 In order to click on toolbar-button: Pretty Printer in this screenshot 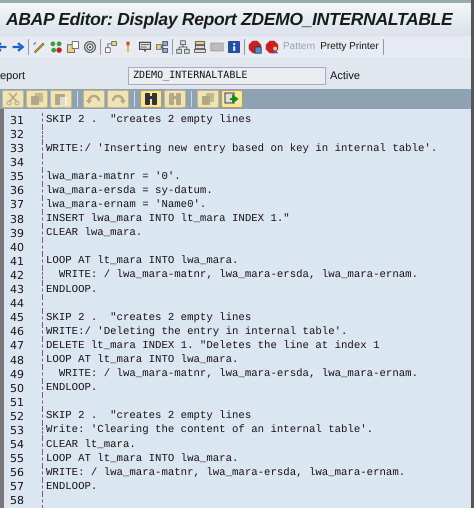, I will do `click(349, 46)`.